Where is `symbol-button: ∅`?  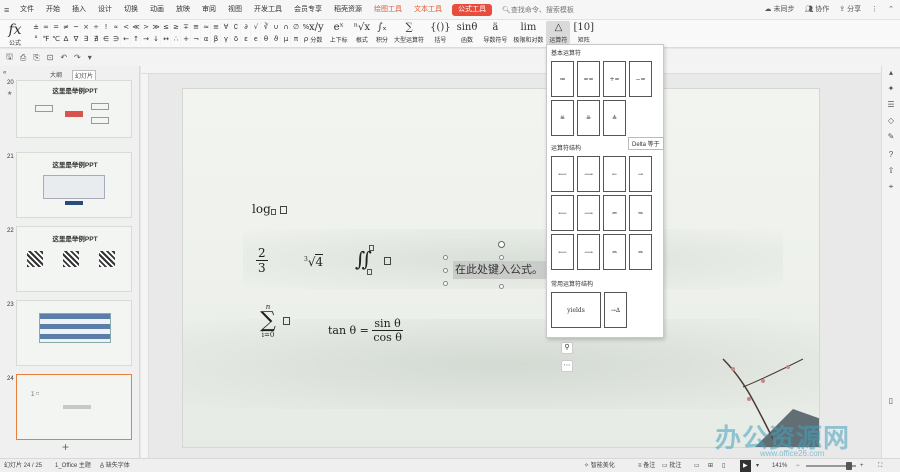 symbol-button: ∅ is located at coordinates (296, 27).